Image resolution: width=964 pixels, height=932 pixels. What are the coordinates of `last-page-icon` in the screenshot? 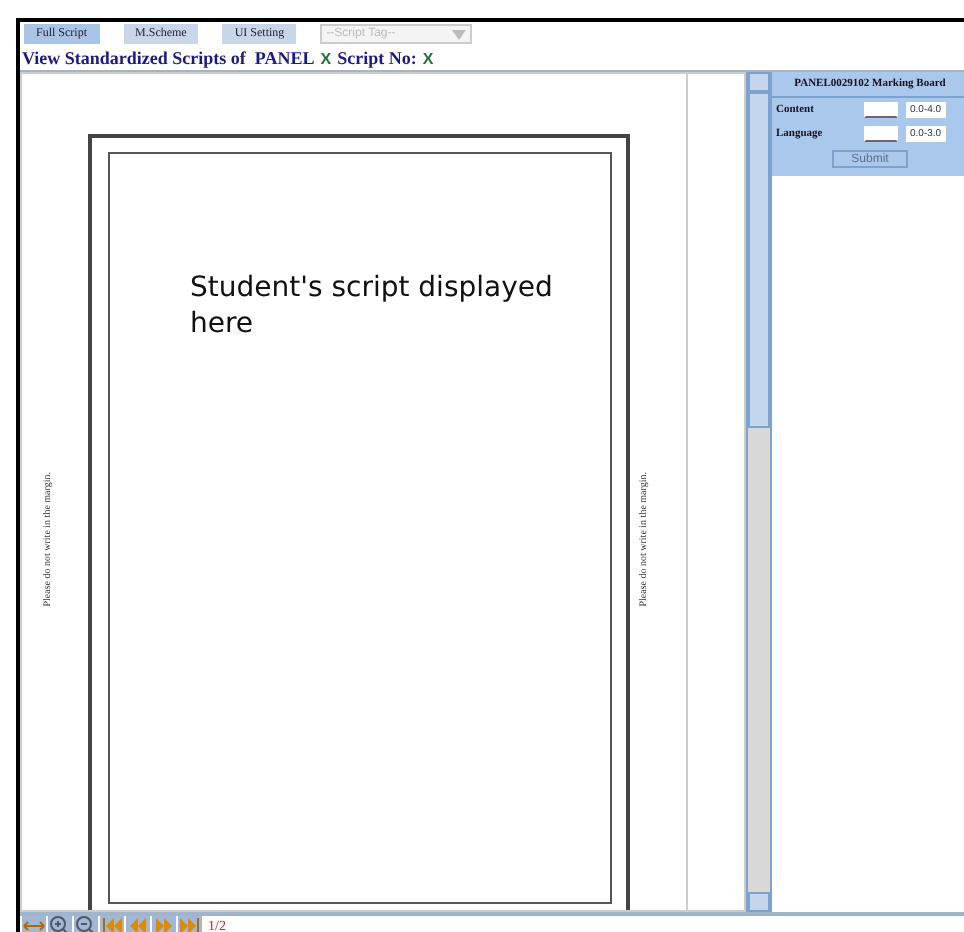 It's located at (190, 924).